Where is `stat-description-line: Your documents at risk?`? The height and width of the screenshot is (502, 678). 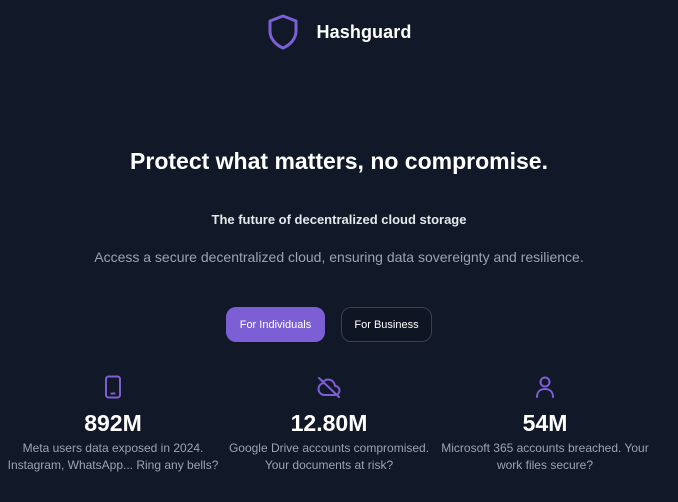
stat-description-line: Your documents at risk? is located at coordinates (329, 465).